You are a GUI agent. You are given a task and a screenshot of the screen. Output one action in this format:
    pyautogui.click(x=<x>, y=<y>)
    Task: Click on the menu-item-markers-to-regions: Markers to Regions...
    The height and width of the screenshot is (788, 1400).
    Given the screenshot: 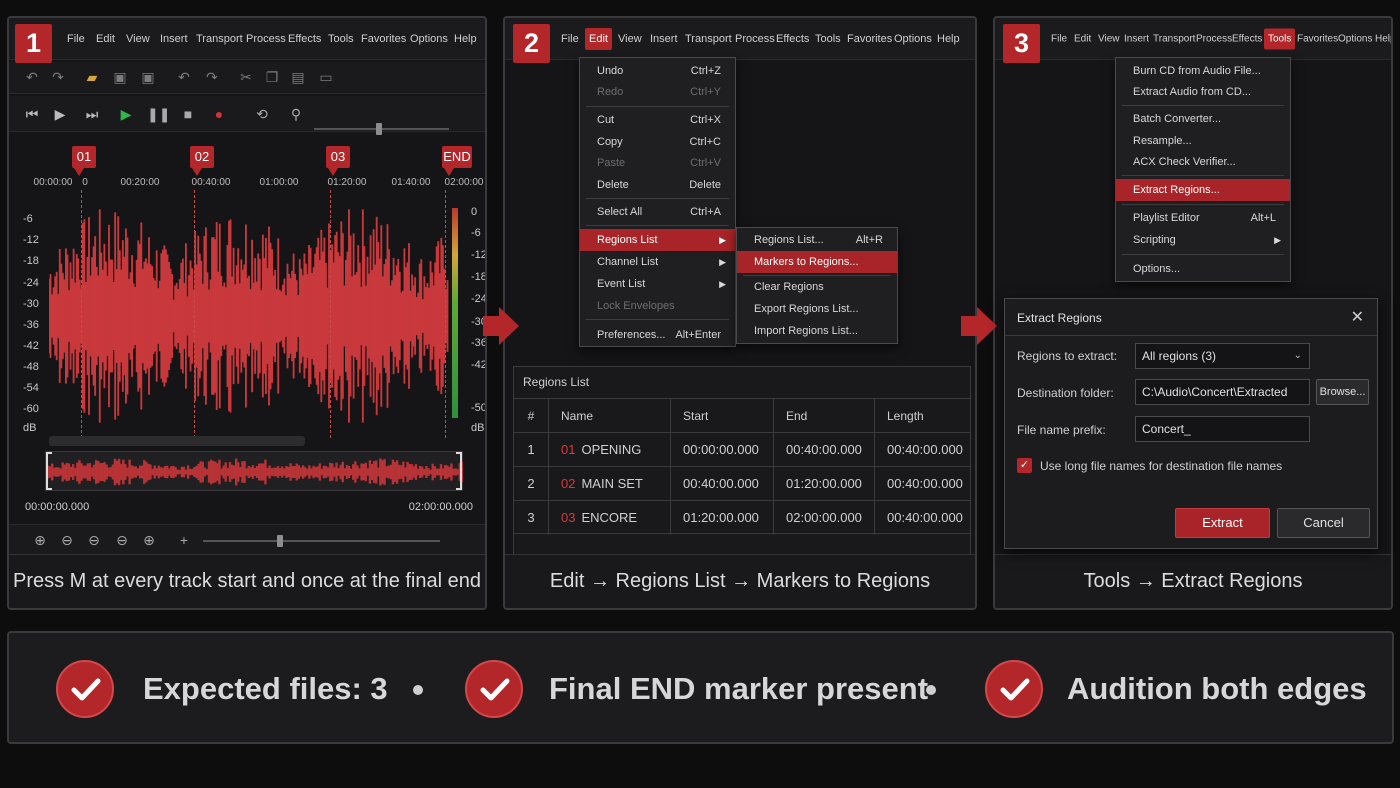 What is the action you would take?
    pyautogui.click(x=817, y=262)
    